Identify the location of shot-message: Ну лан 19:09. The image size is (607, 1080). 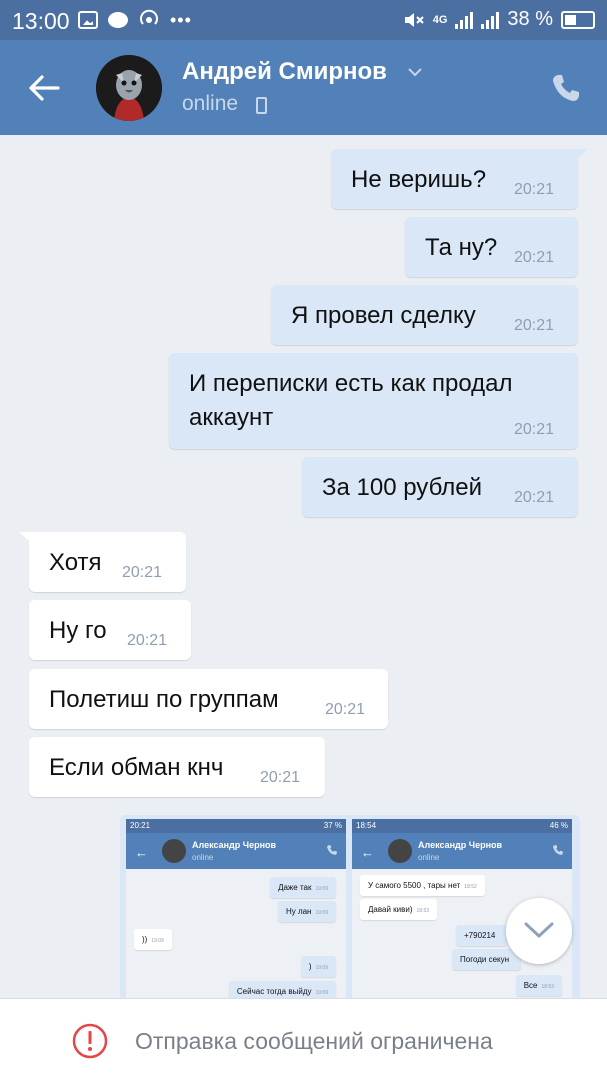
(306, 911).